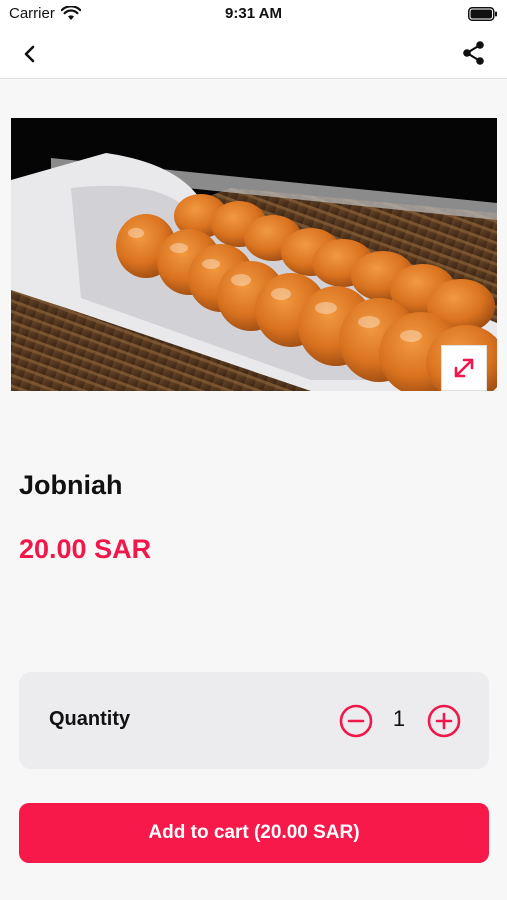 The image size is (507, 900). I want to click on quantity-value: 1, so click(399, 718).